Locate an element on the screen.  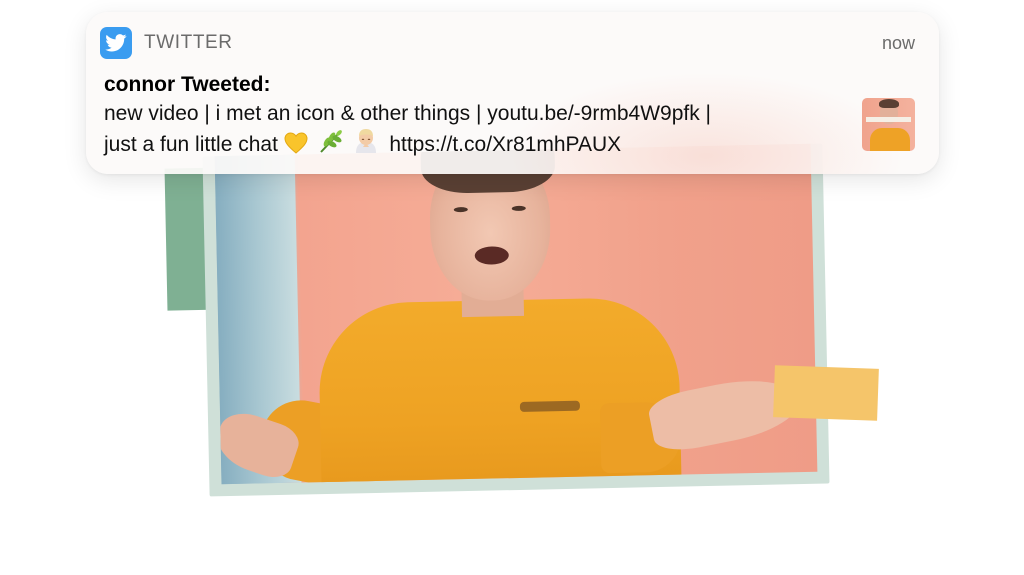
notification-header: TWITTER now is located at coordinates (507, 43).